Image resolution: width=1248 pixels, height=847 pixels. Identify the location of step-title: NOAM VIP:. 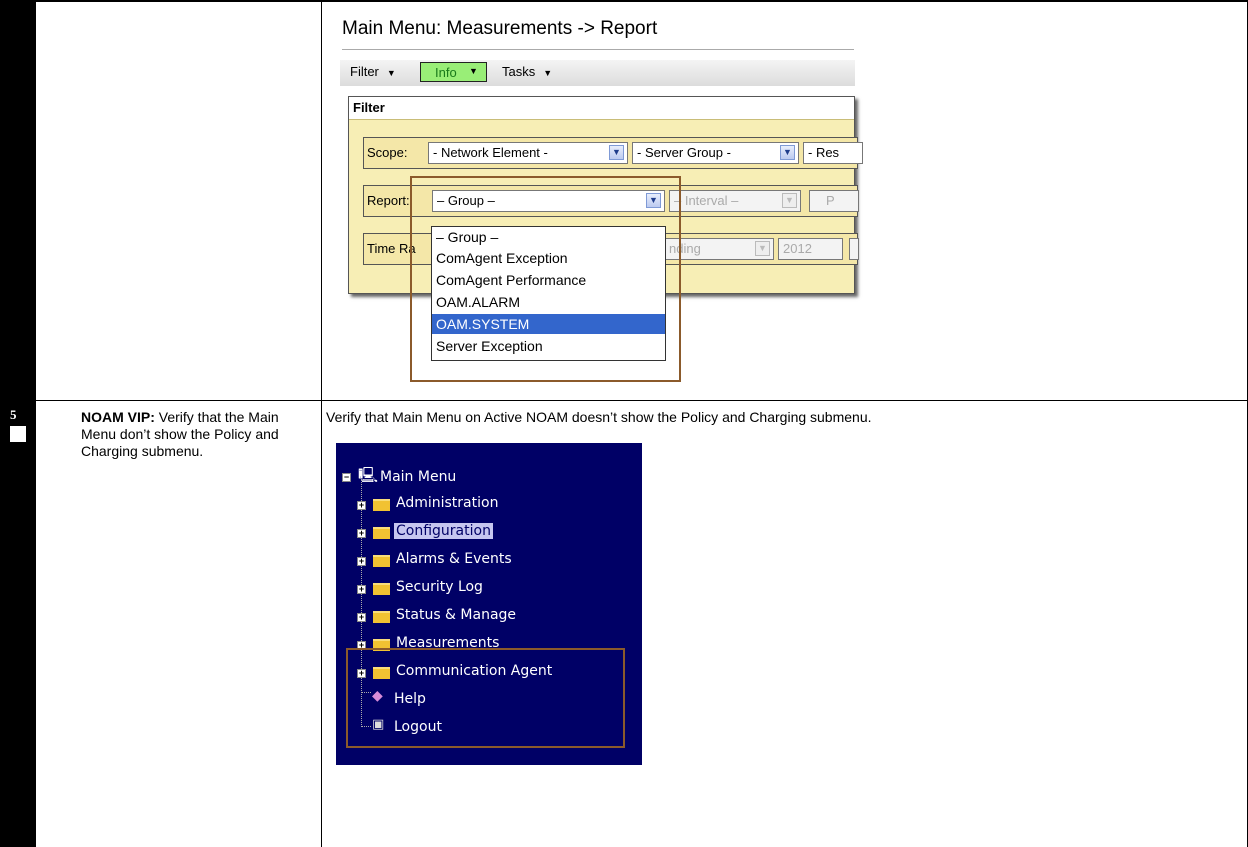
(118, 417).